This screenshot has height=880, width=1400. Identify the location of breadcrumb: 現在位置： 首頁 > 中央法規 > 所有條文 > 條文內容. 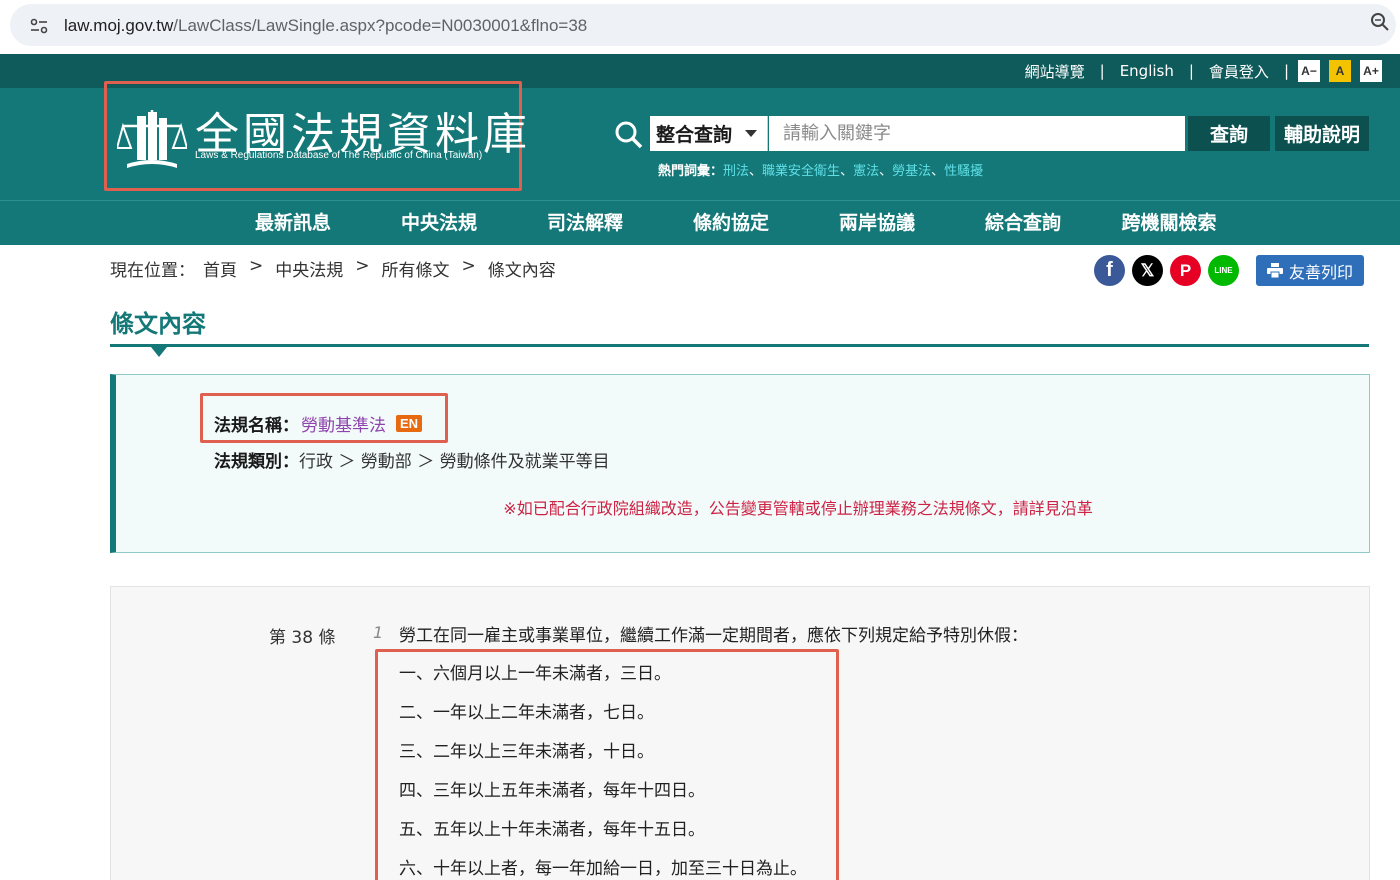
(333, 268).